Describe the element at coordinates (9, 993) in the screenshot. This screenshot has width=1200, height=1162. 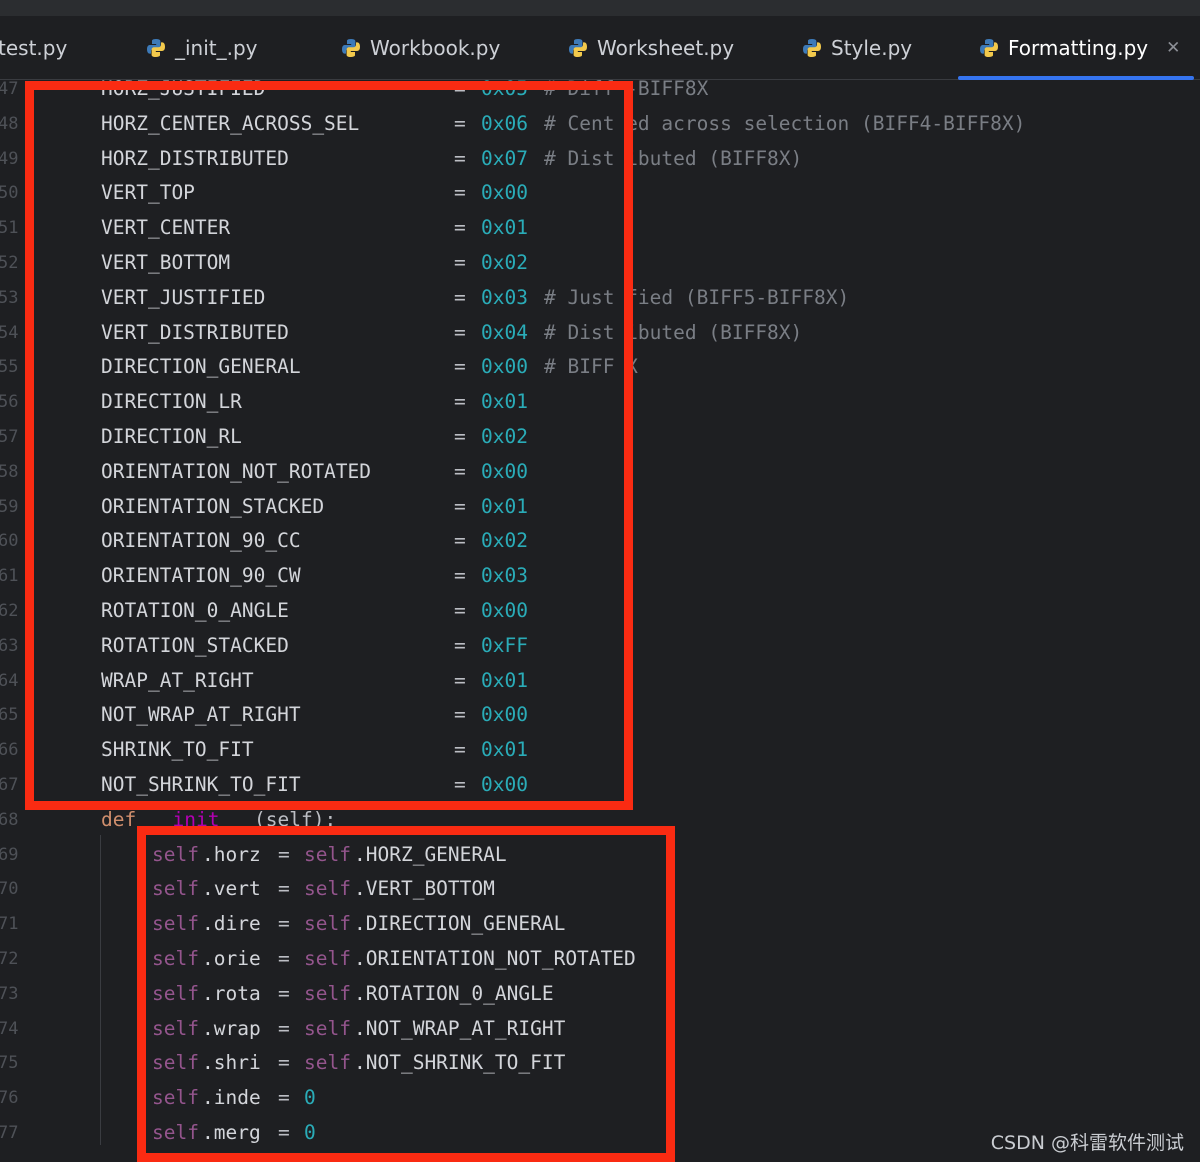
I see `line-number: 73` at that location.